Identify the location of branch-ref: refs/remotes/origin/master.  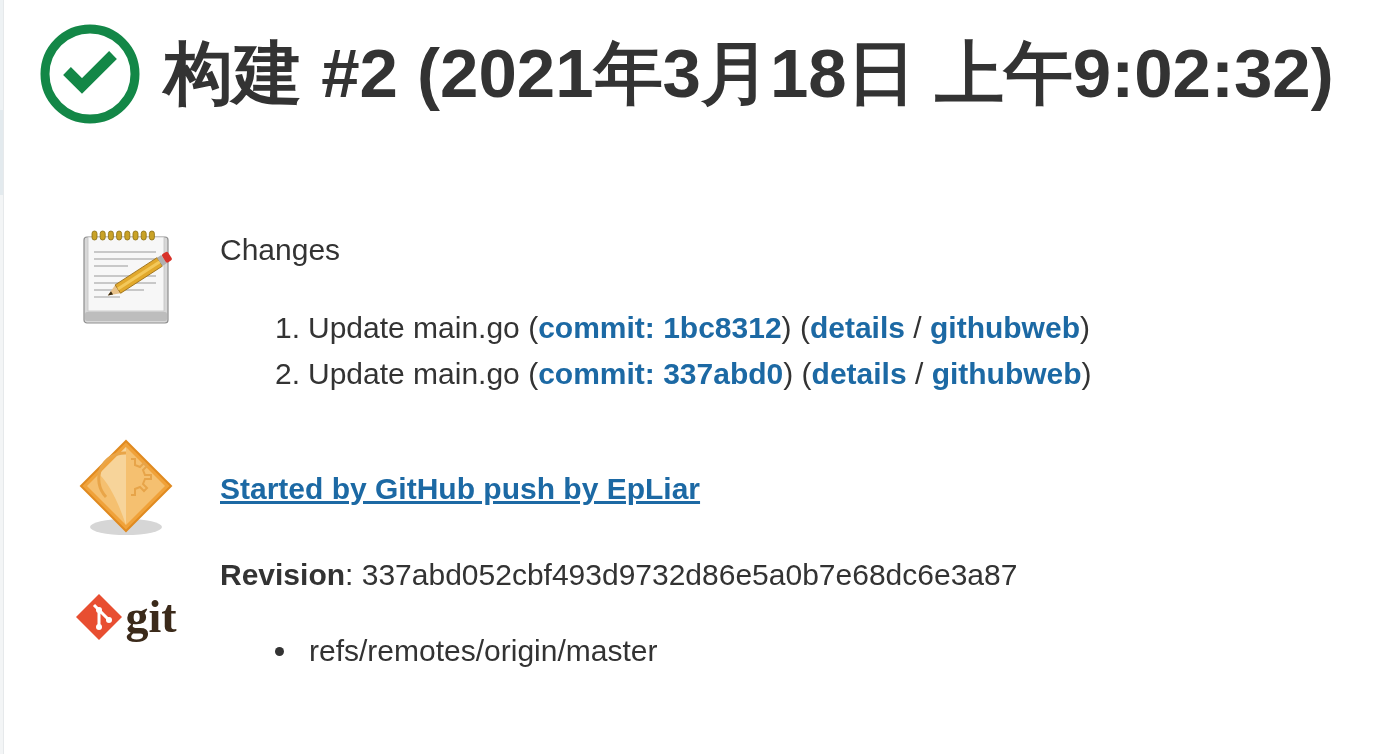
(483, 651).